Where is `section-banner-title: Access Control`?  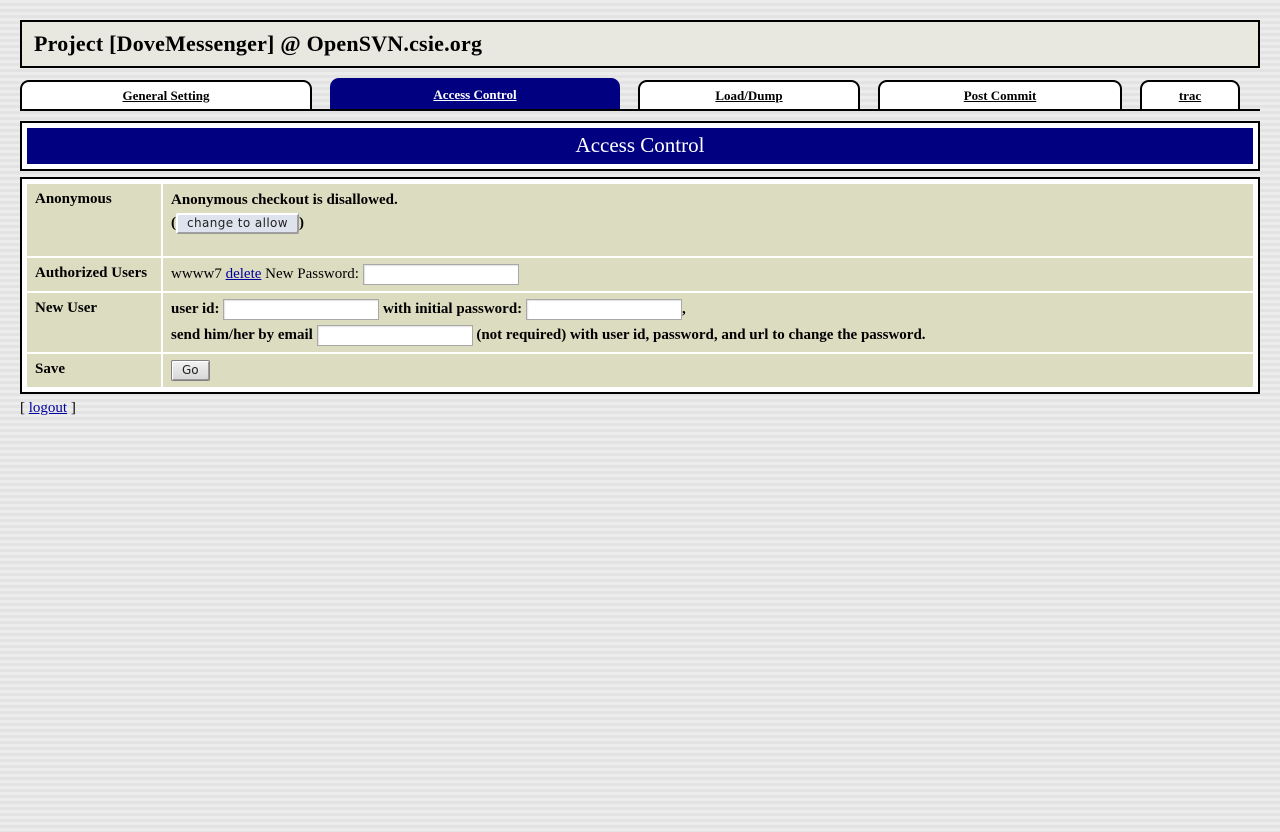 section-banner-title: Access Control is located at coordinates (640, 146).